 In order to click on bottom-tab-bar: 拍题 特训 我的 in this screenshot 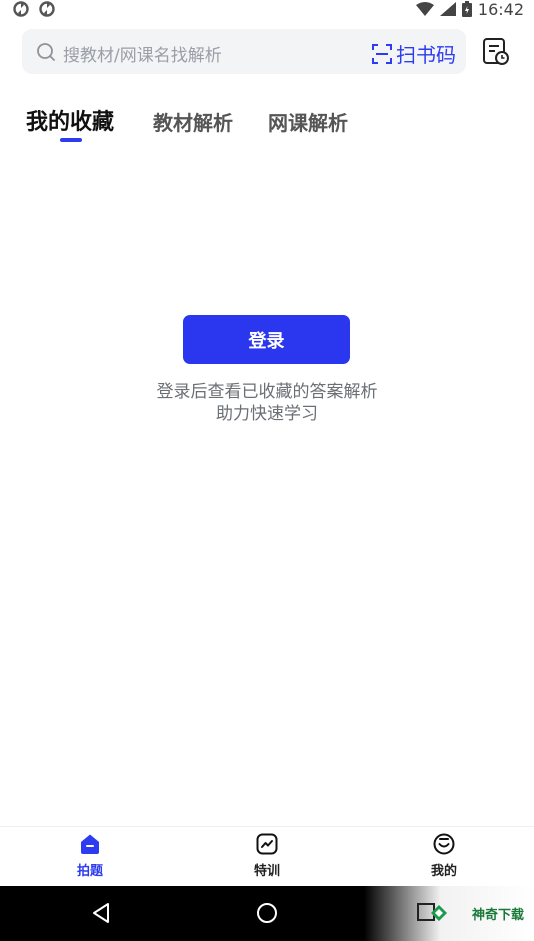, I will do `click(267, 856)`.